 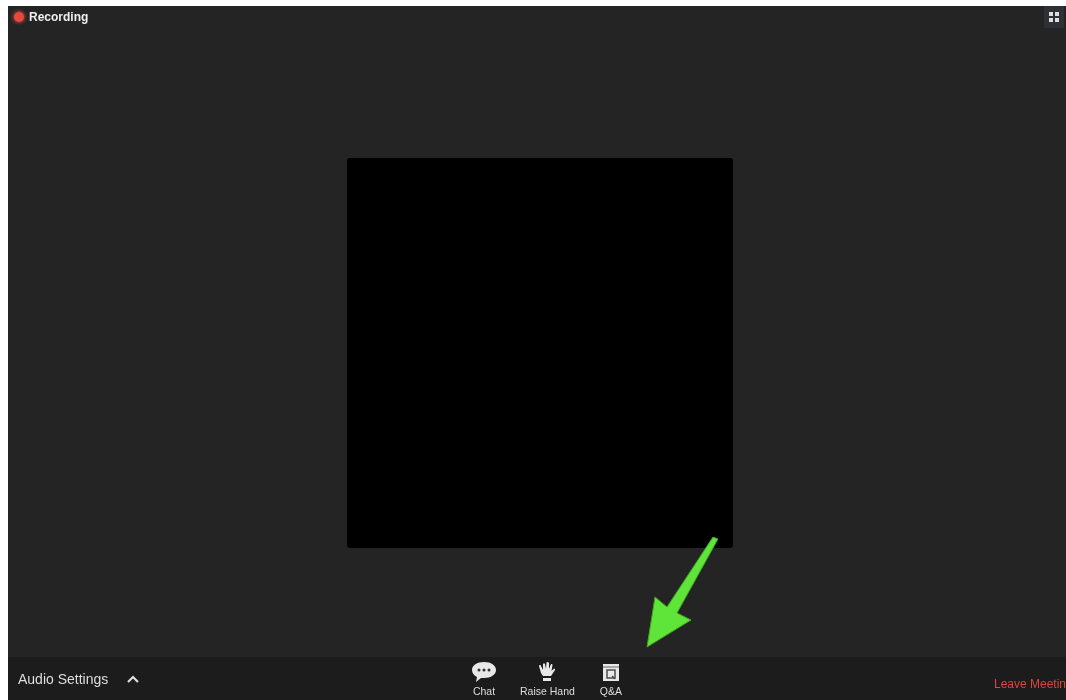 I want to click on four-squares-icon, so click(x=1054, y=17).